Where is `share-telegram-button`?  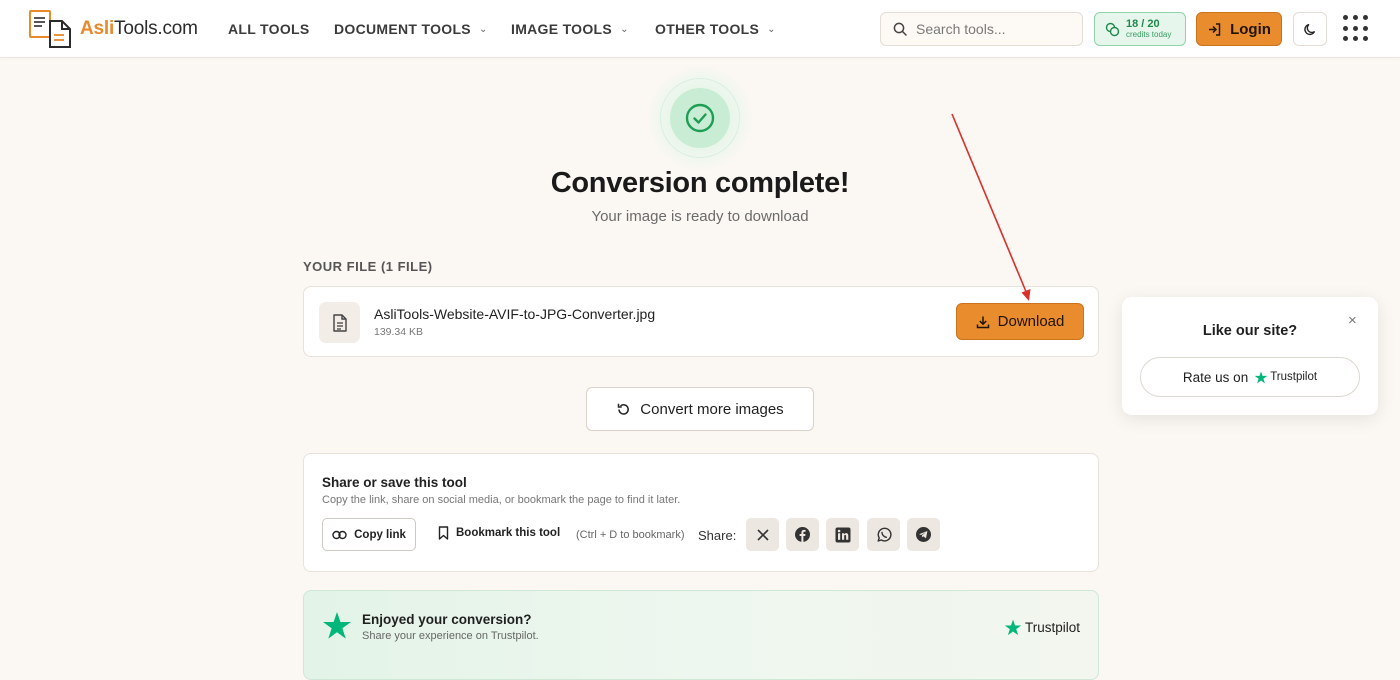
share-telegram-button is located at coordinates (923, 534).